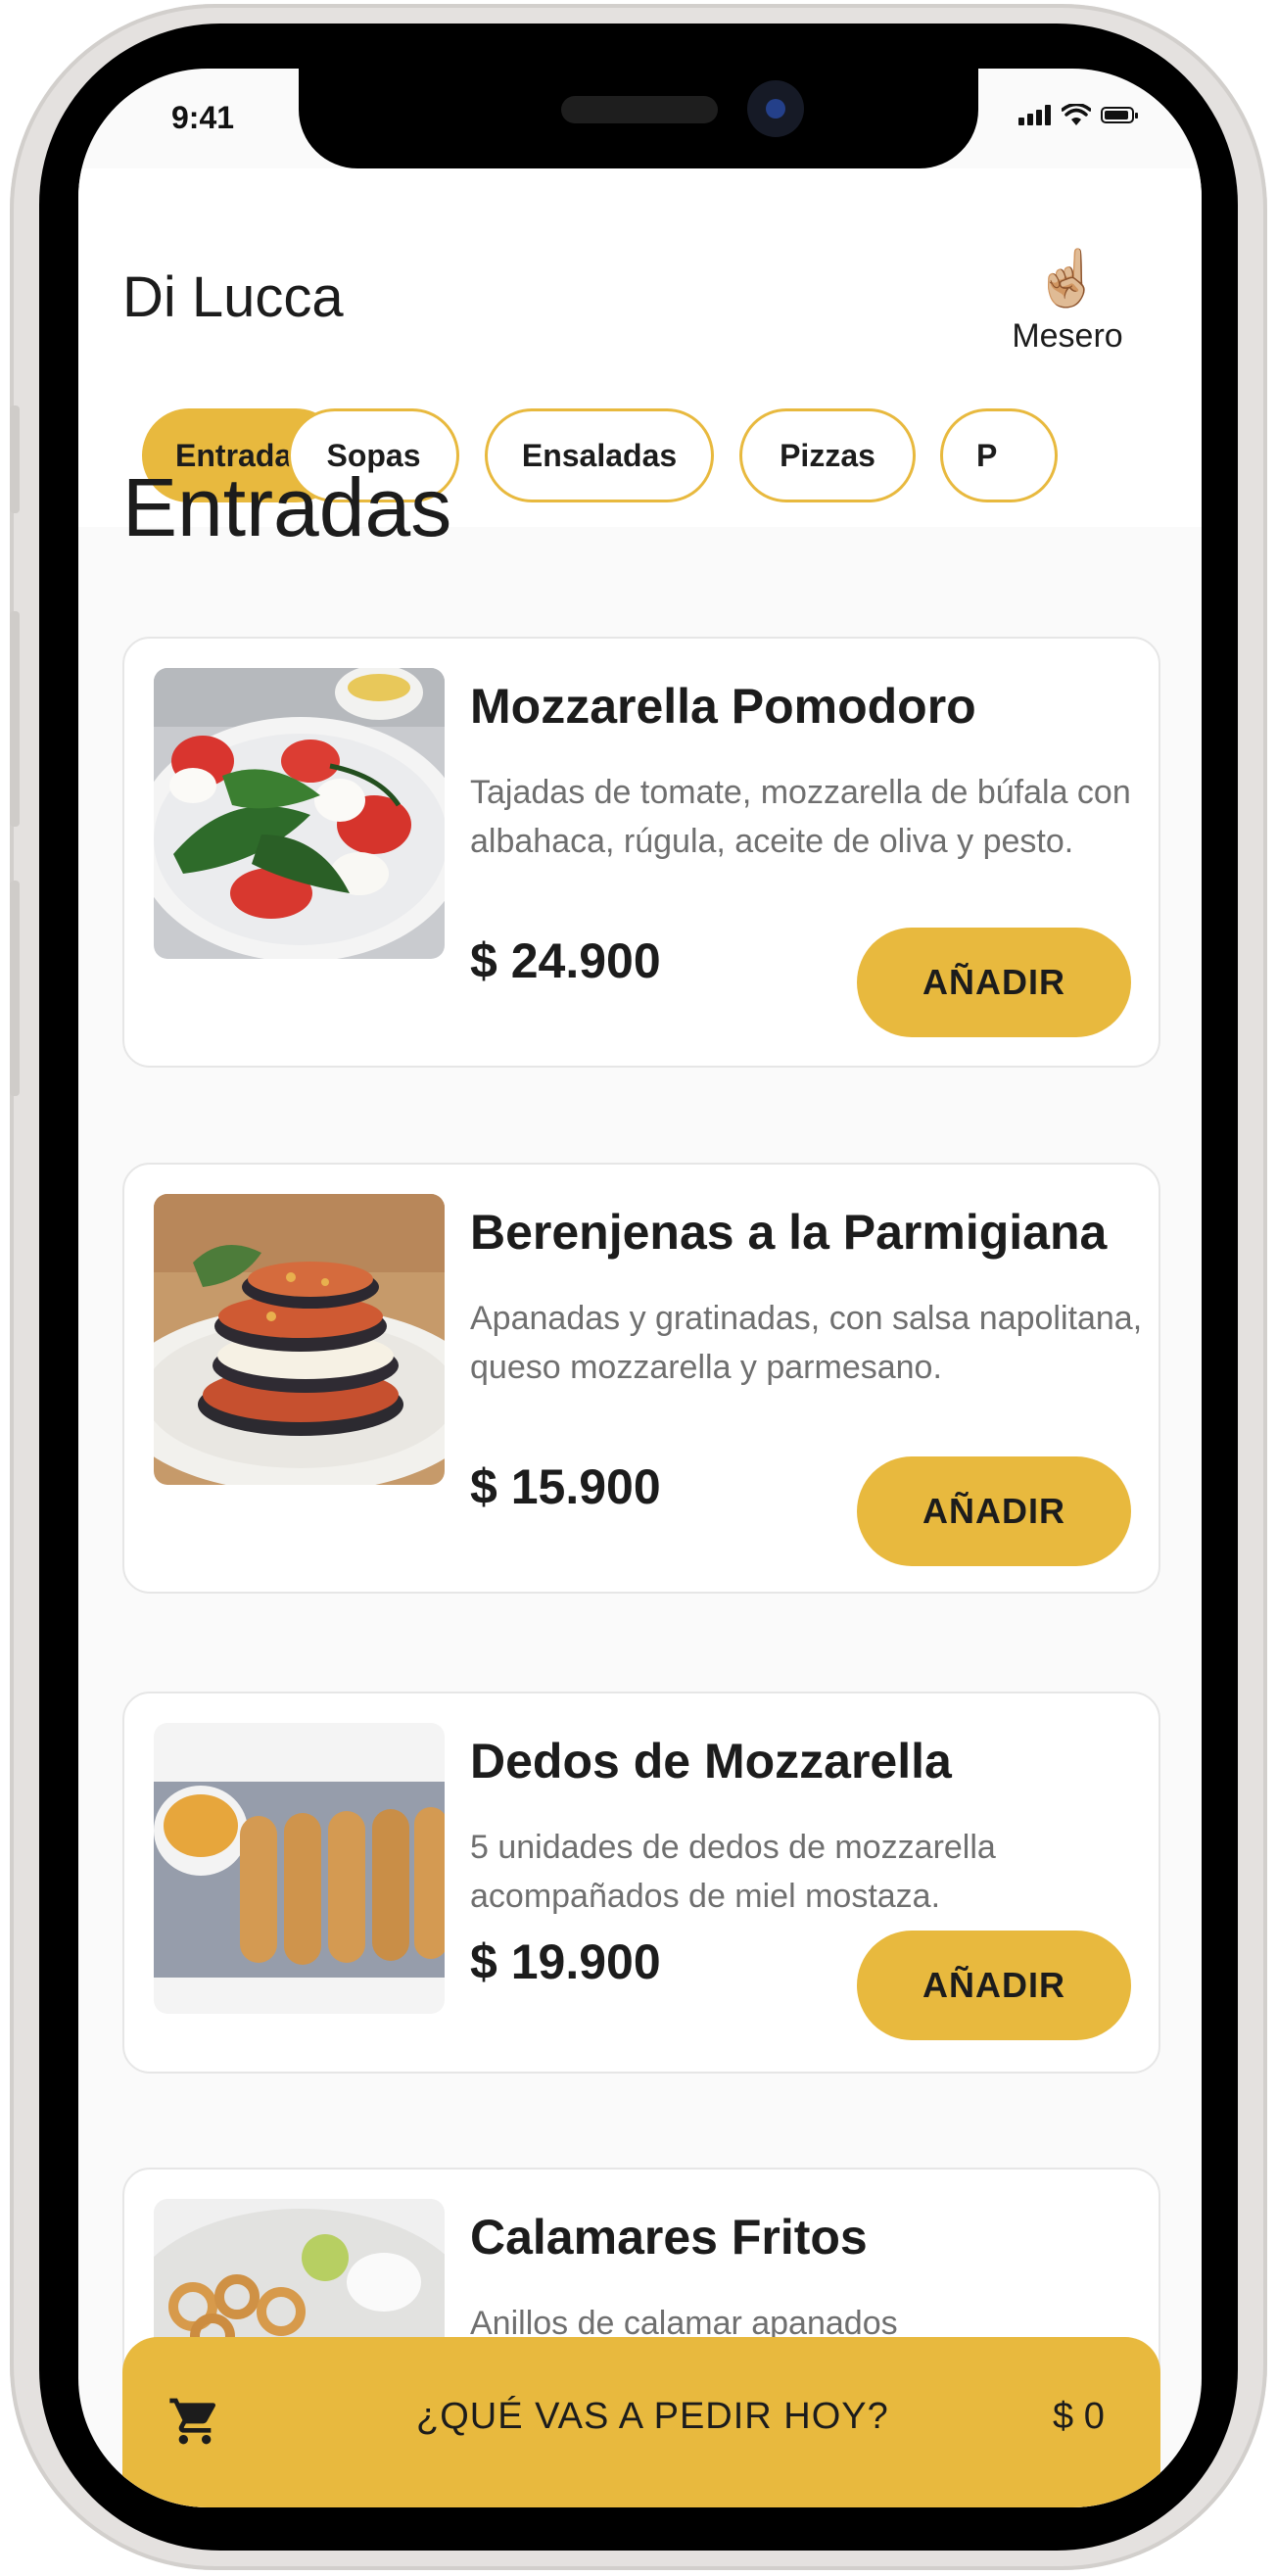 This screenshot has height=2576, width=1277. Describe the element at coordinates (775, 108) in the screenshot. I see `front-camera` at that location.